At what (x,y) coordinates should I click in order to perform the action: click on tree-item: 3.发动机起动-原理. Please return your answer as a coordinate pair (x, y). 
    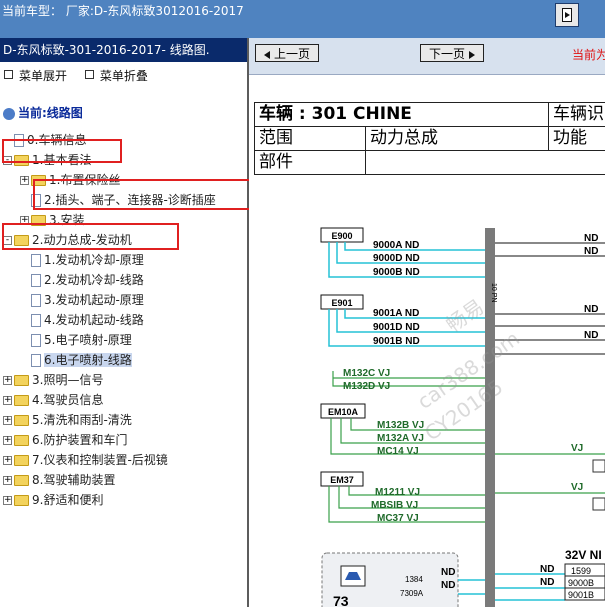
    Looking at the image, I should click on (87, 300).